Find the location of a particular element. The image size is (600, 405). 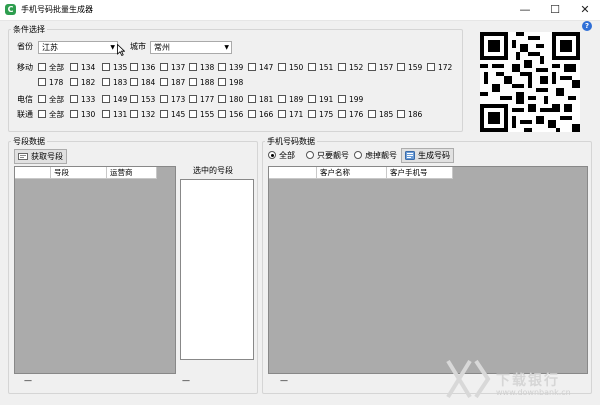

prefix-label: 191 is located at coordinates (326, 99).